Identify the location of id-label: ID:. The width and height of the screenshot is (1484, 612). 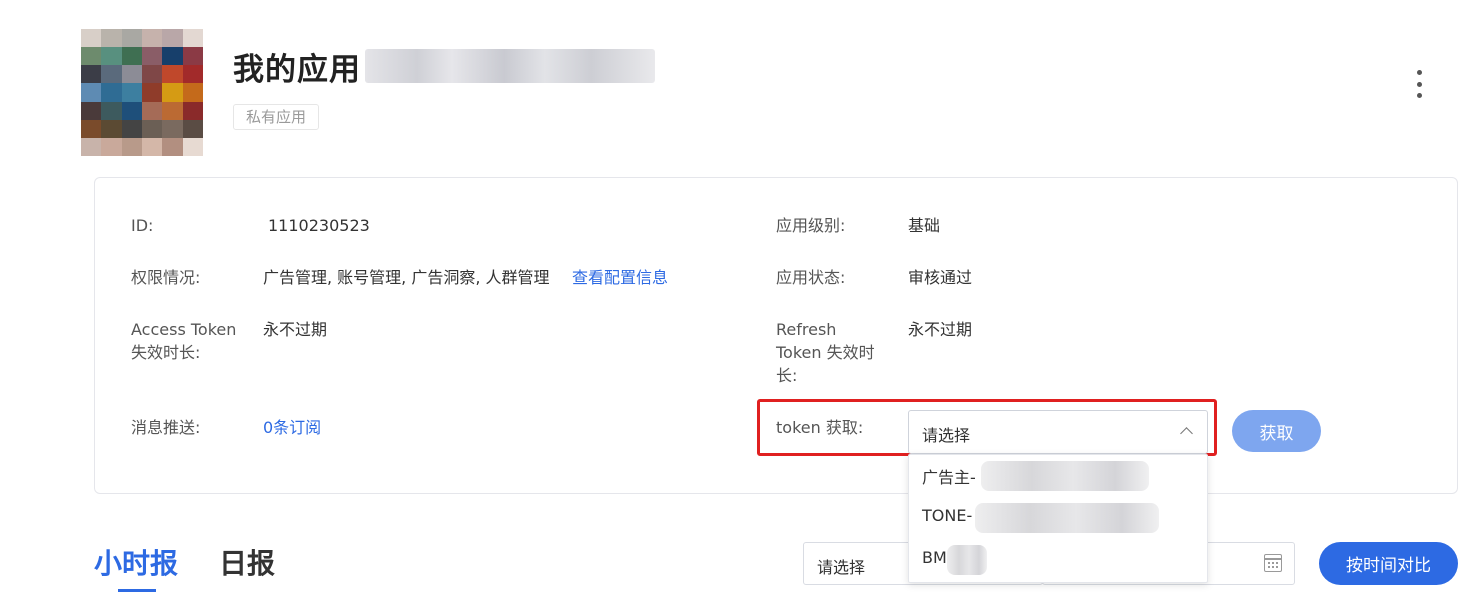
(142, 225).